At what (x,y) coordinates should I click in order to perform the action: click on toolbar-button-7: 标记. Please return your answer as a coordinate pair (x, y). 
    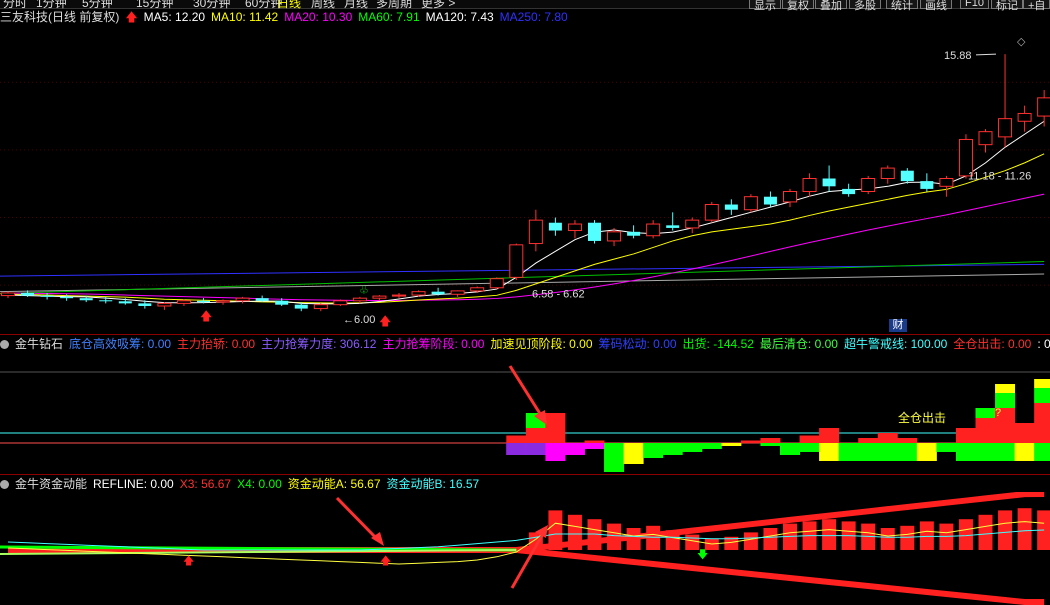
    Looking at the image, I should click on (1007, 6).